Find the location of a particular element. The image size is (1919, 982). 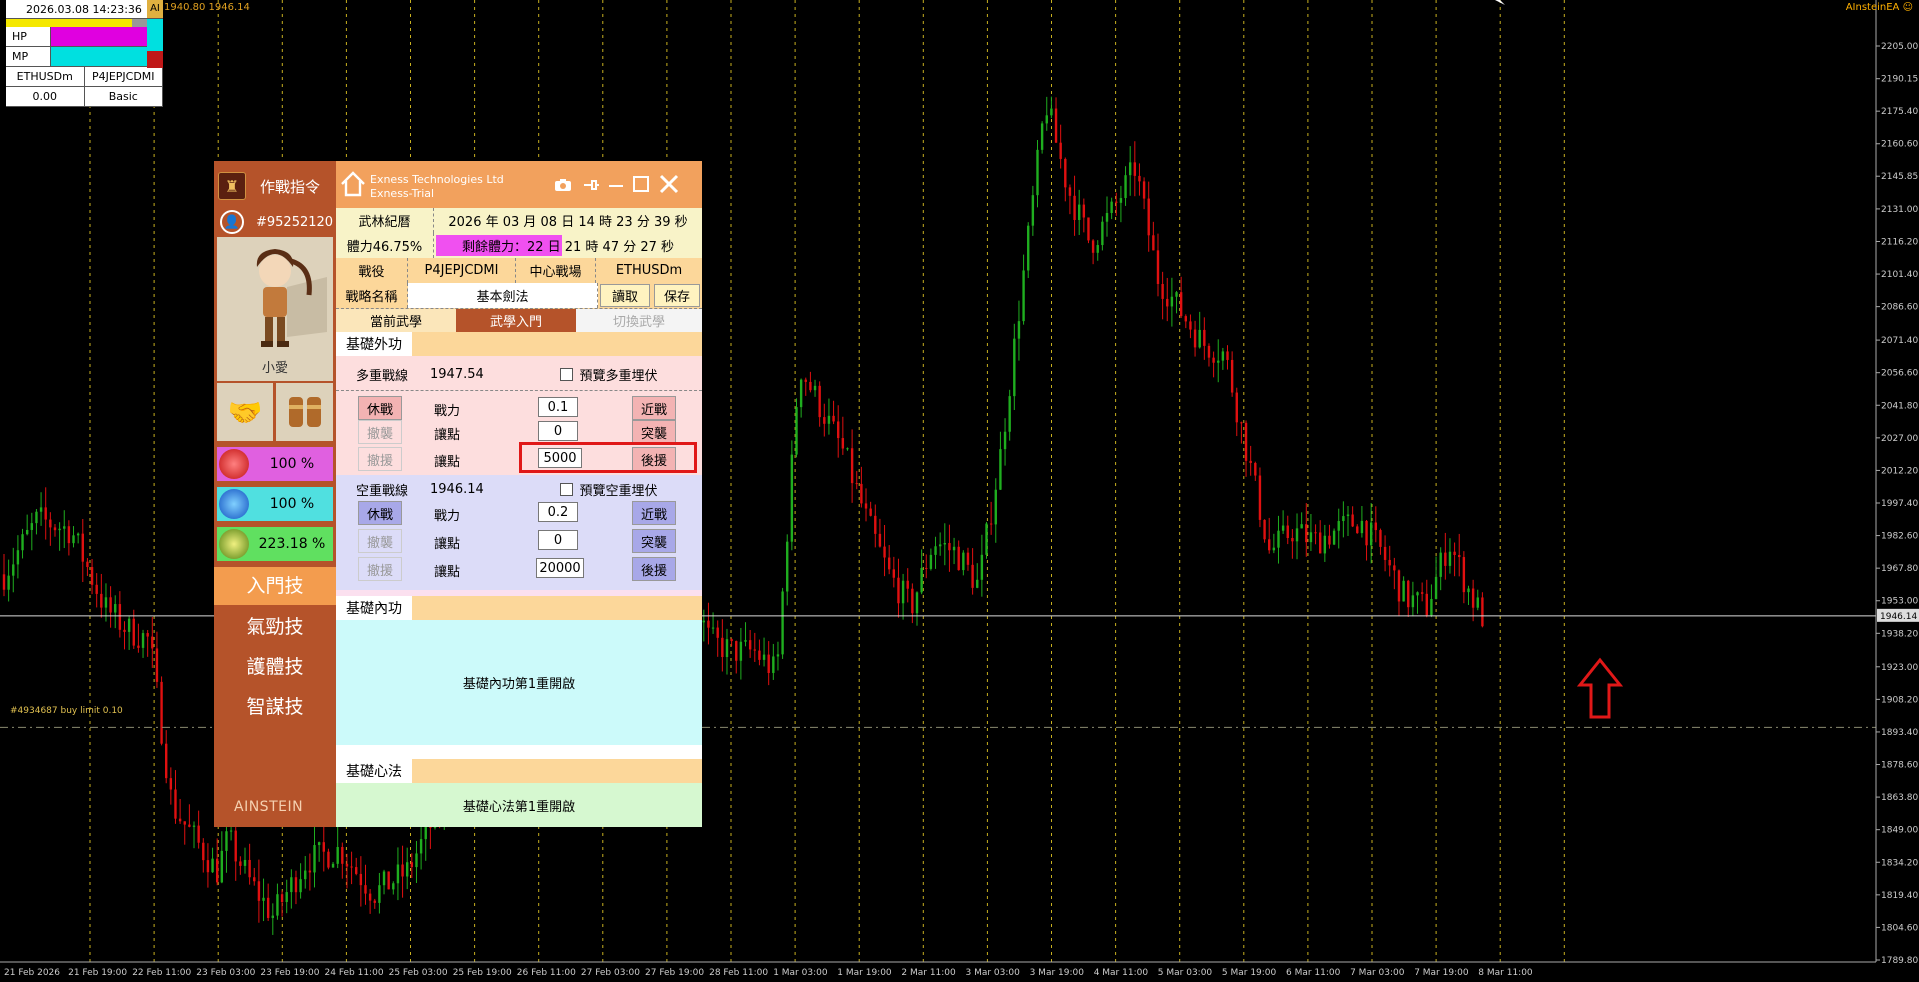

save-button: 保存 is located at coordinates (677, 295).